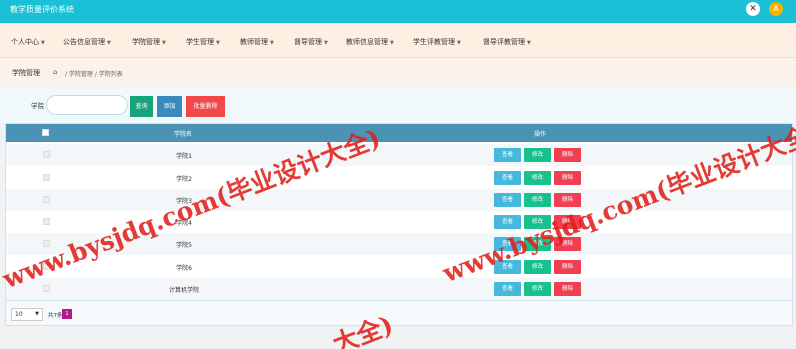  What do you see at coordinates (399, 289) in the screenshot?
I see `table-row: 计算机学院 查看 修改 删除` at bounding box center [399, 289].